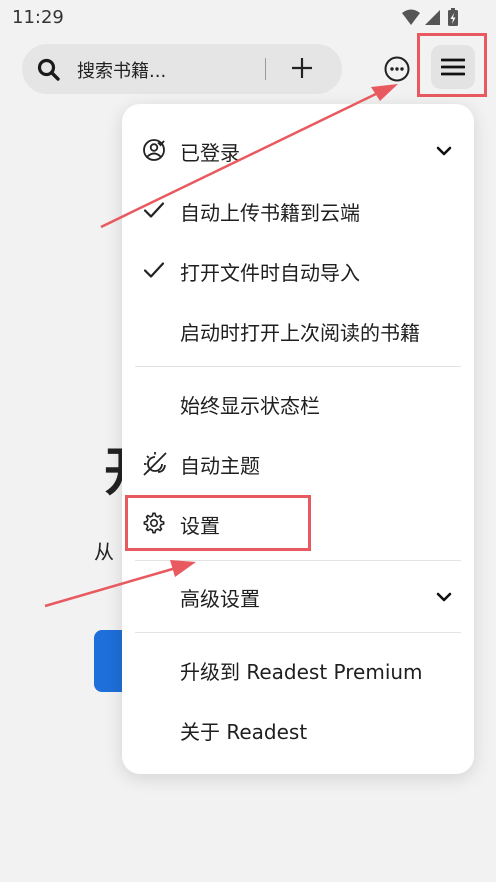  I want to click on arrow-to-settings, so click(120, 584).